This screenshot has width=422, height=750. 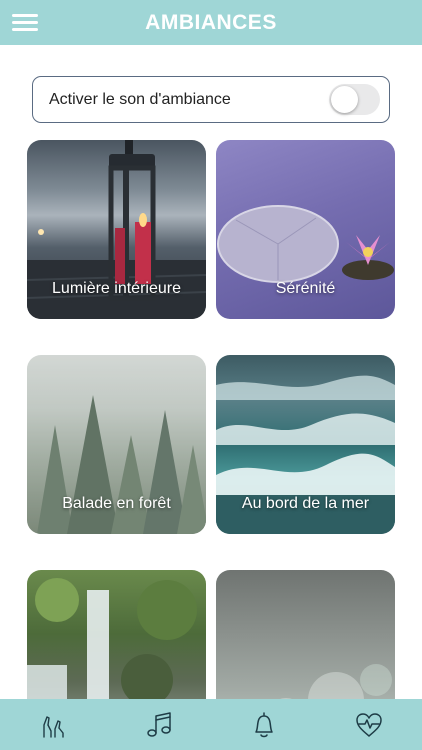 What do you see at coordinates (211, 724) in the screenshot?
I see `bottom-tab-bar` at bounding box center [211, 724].